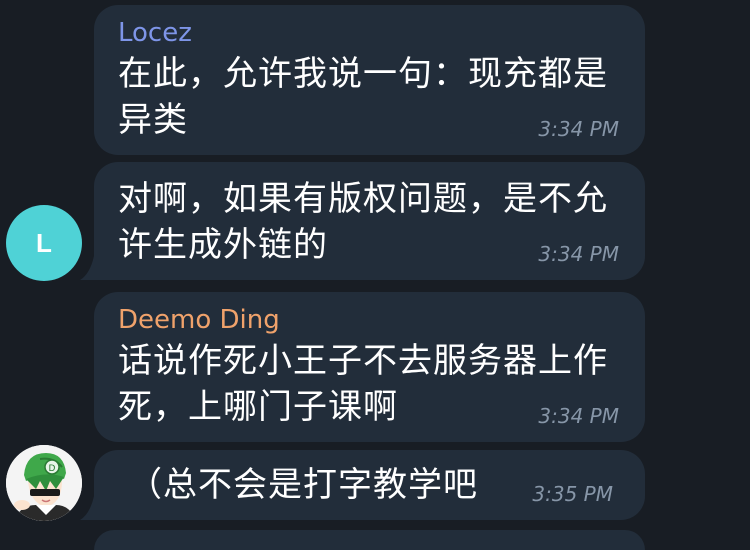 The image size is (750, 550). What do you see at coordinates (572, 494) in the screenshot?
I see `message-time: 3:35 PM` at bounding box center [572, 494].